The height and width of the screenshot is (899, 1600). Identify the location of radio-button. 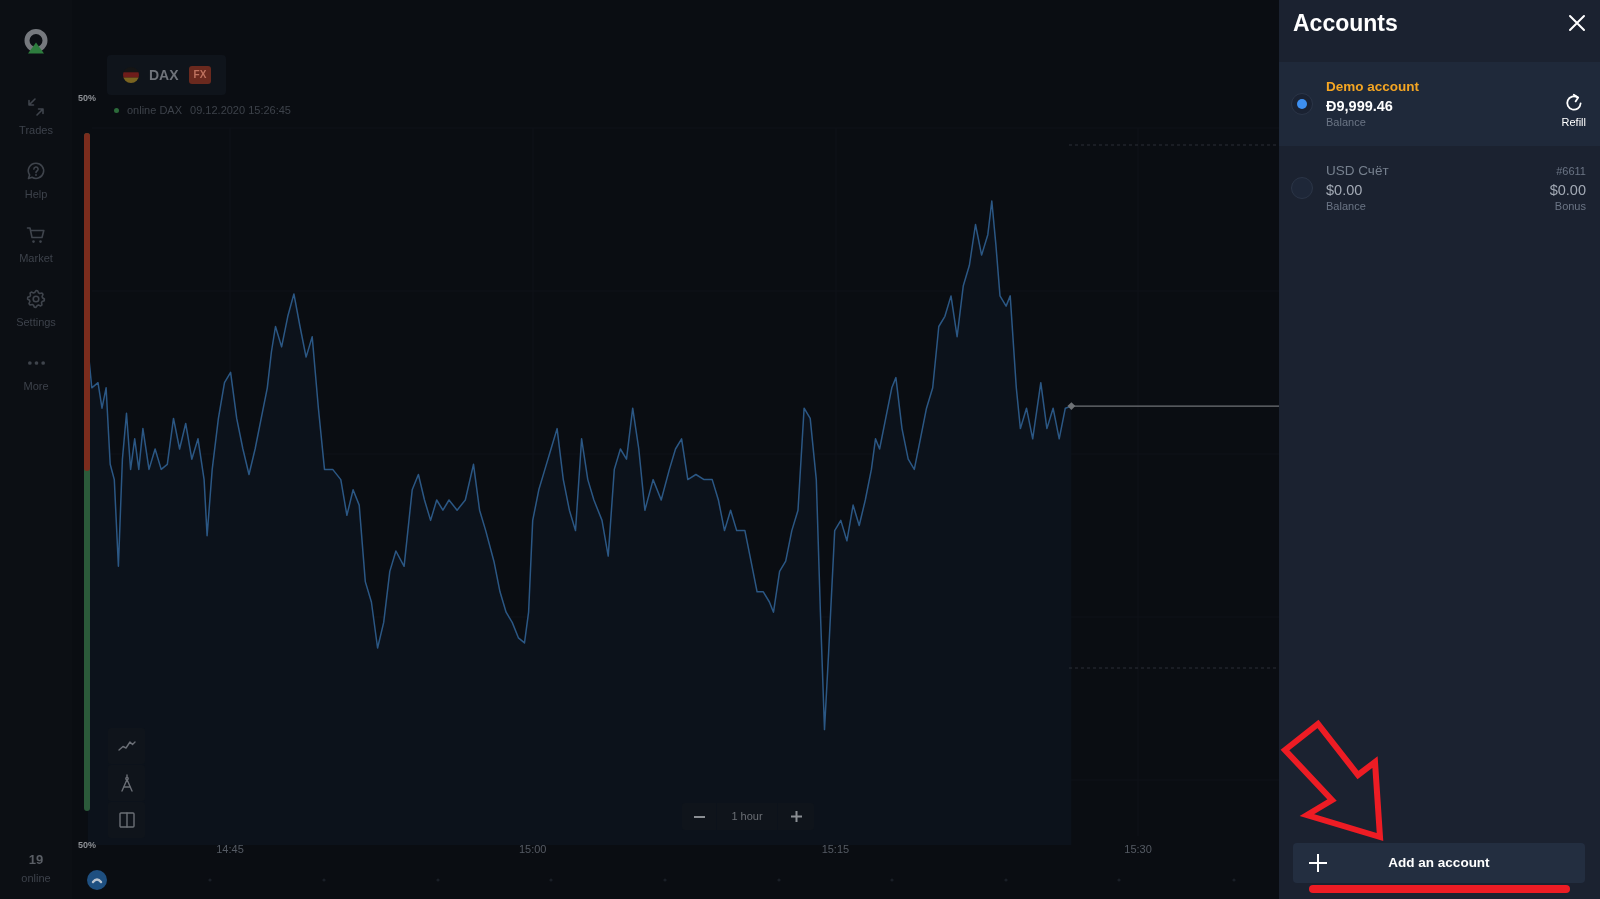
(1302, 103).